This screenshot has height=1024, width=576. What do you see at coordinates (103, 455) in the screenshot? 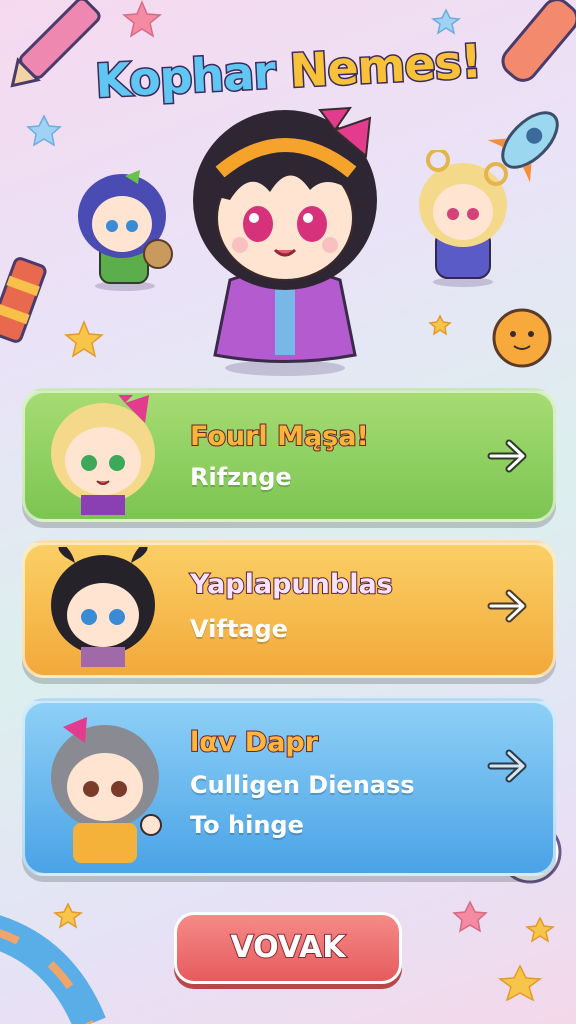
I see `card-1-portrait` at bounding box center [103, 455].